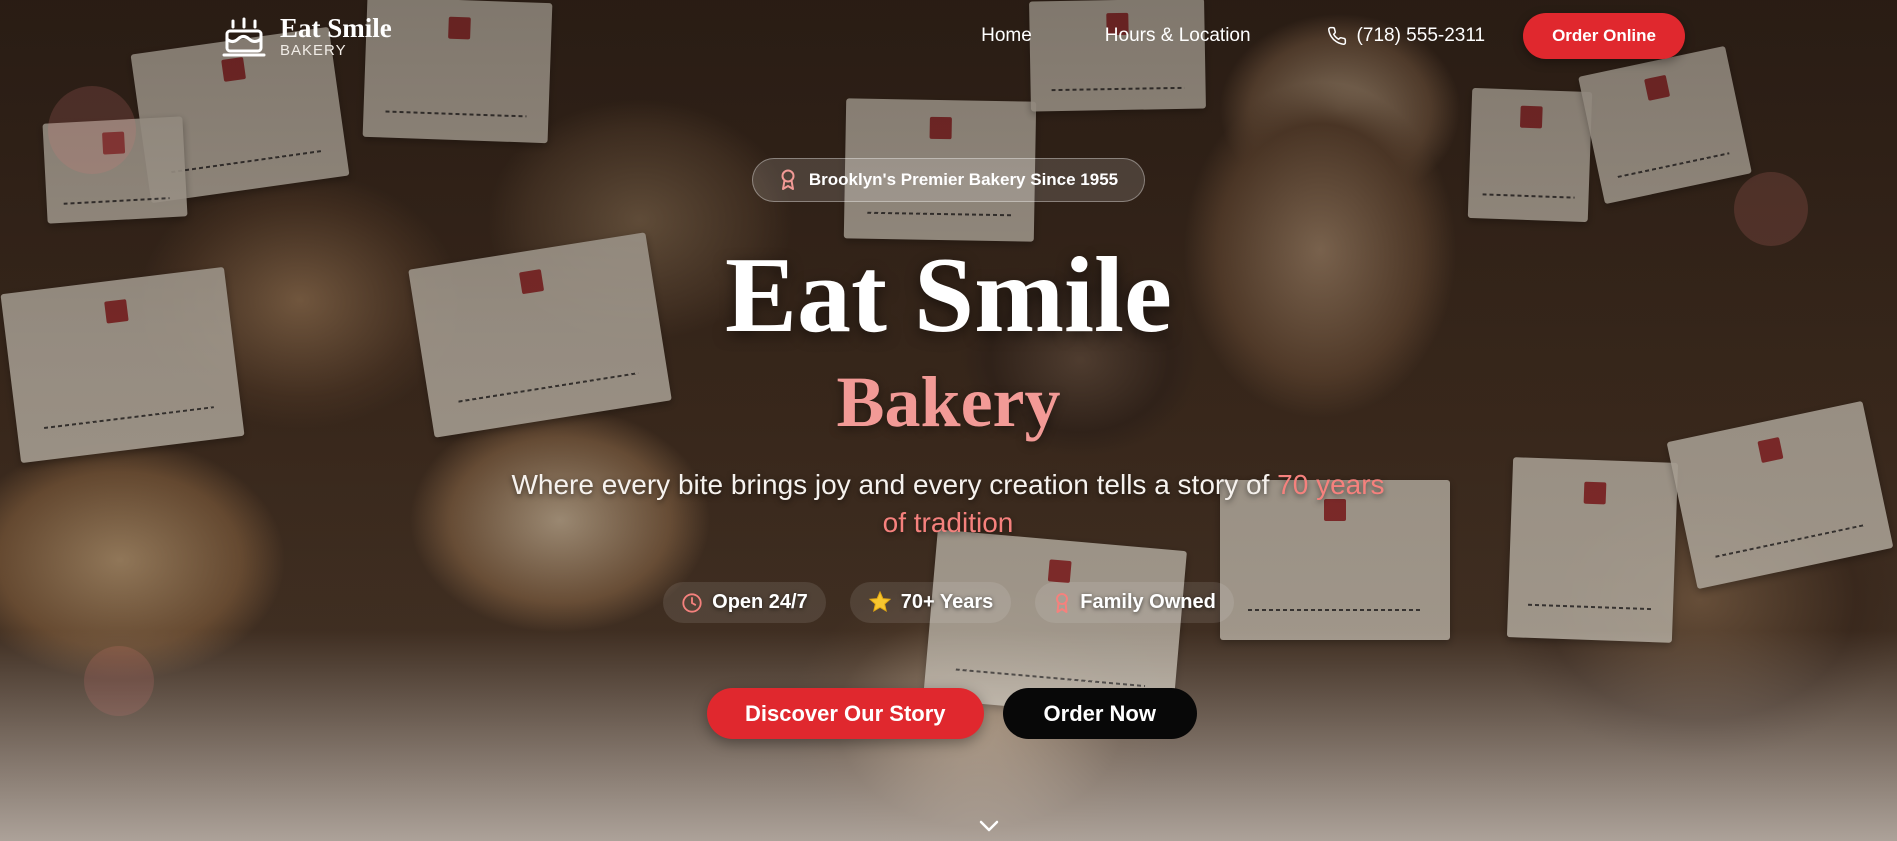 The height and width of the screenshot is (841, 1897). What do you see at coordinates (788, 179) in the screenshot?
I see `award-icon` at bounding box center [788, 179].